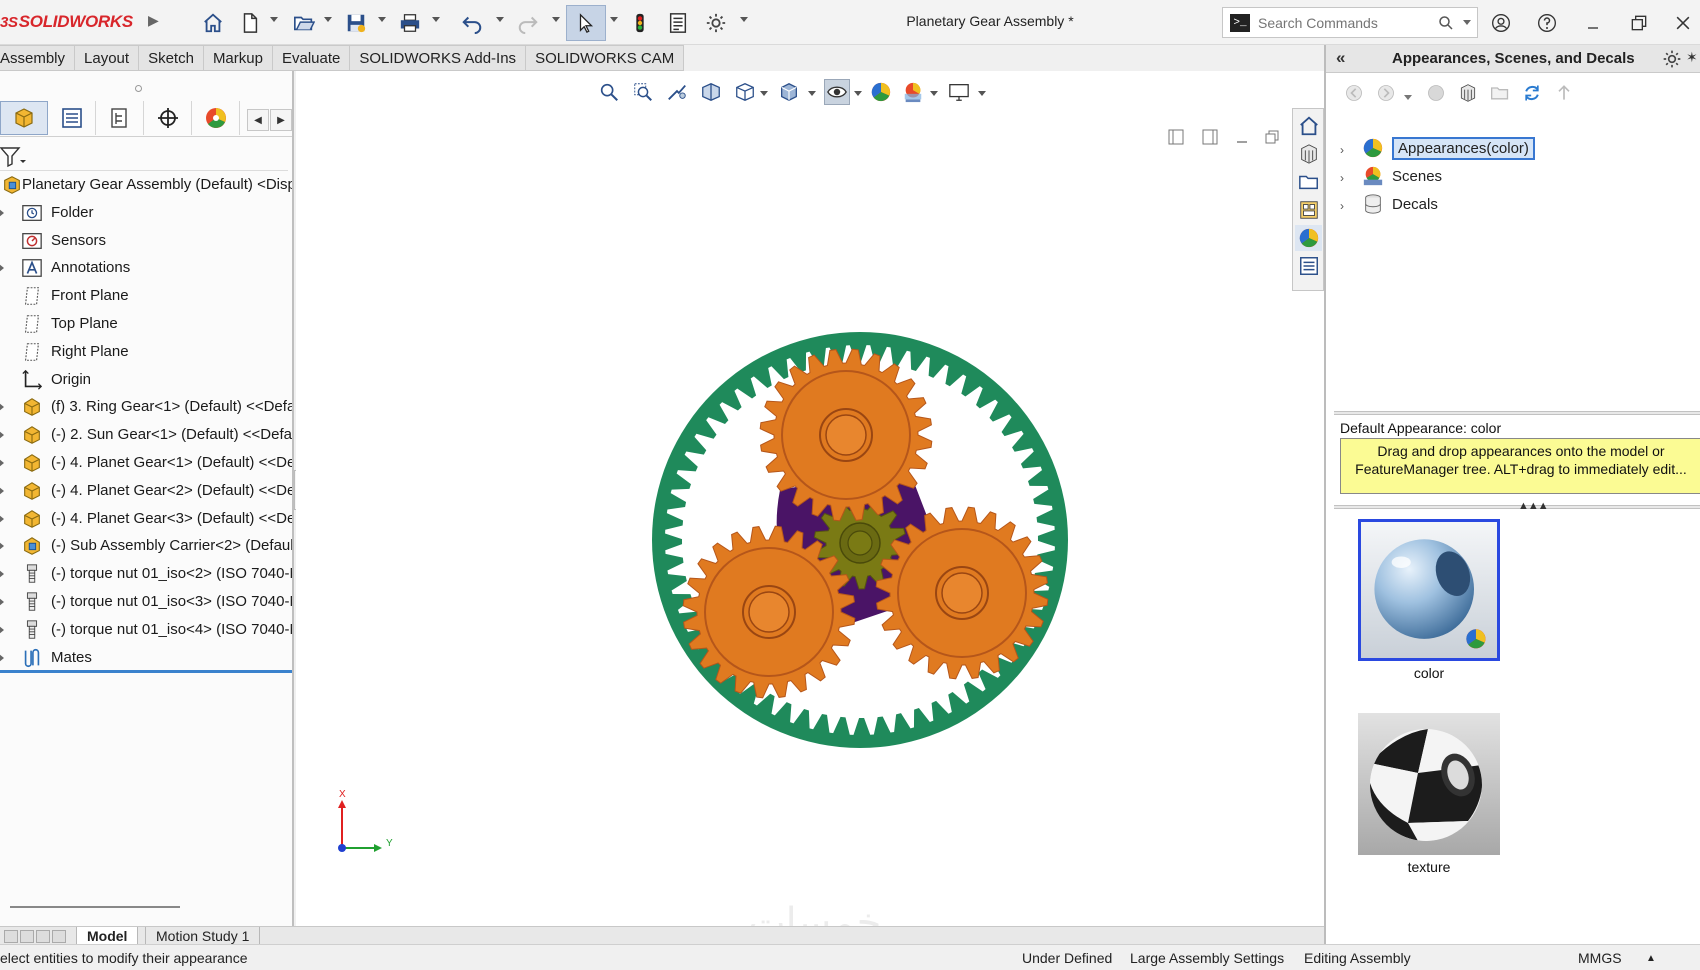  Describe the element at coordinates (107, 936) in the screenshot. I see `tab-model: Model` at that location.